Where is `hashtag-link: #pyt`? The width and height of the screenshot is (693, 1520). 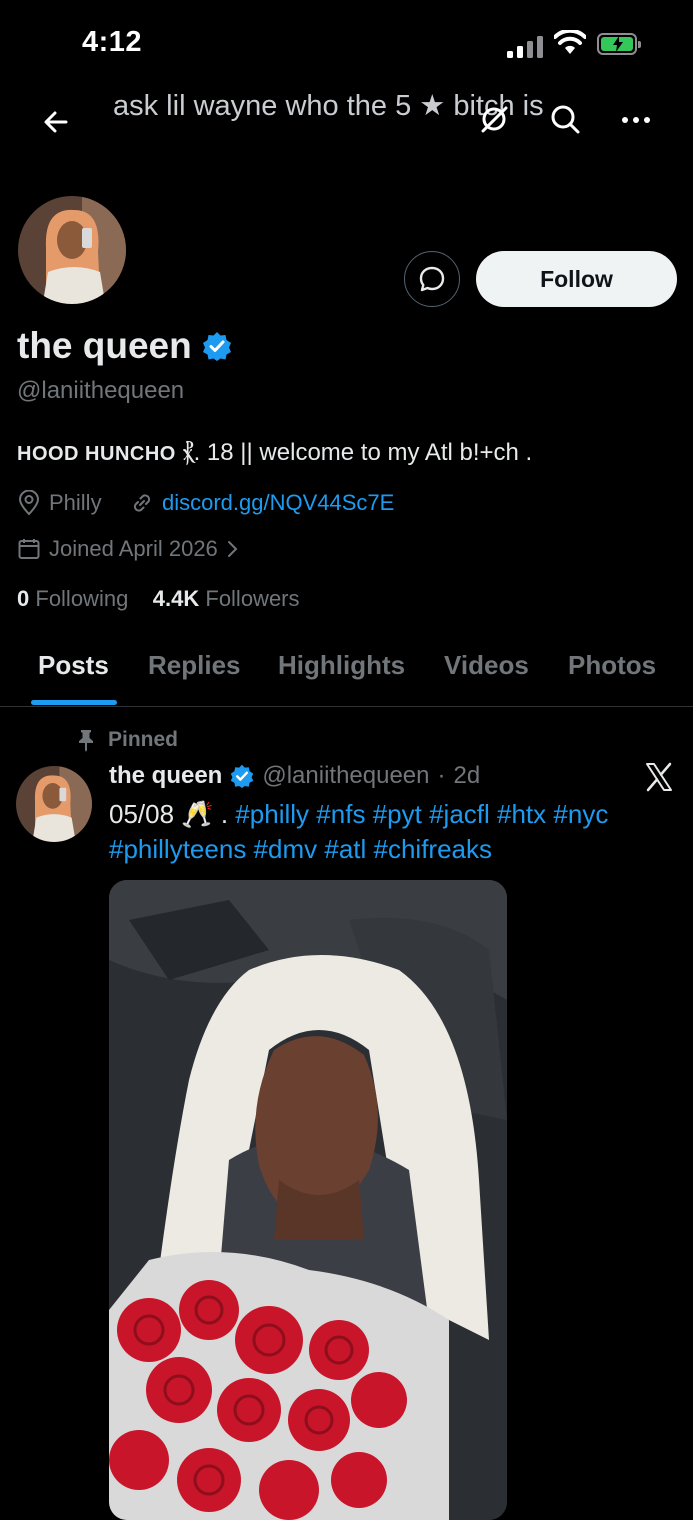
hashtag-link: #pyt is located at coordinates (397, 814).